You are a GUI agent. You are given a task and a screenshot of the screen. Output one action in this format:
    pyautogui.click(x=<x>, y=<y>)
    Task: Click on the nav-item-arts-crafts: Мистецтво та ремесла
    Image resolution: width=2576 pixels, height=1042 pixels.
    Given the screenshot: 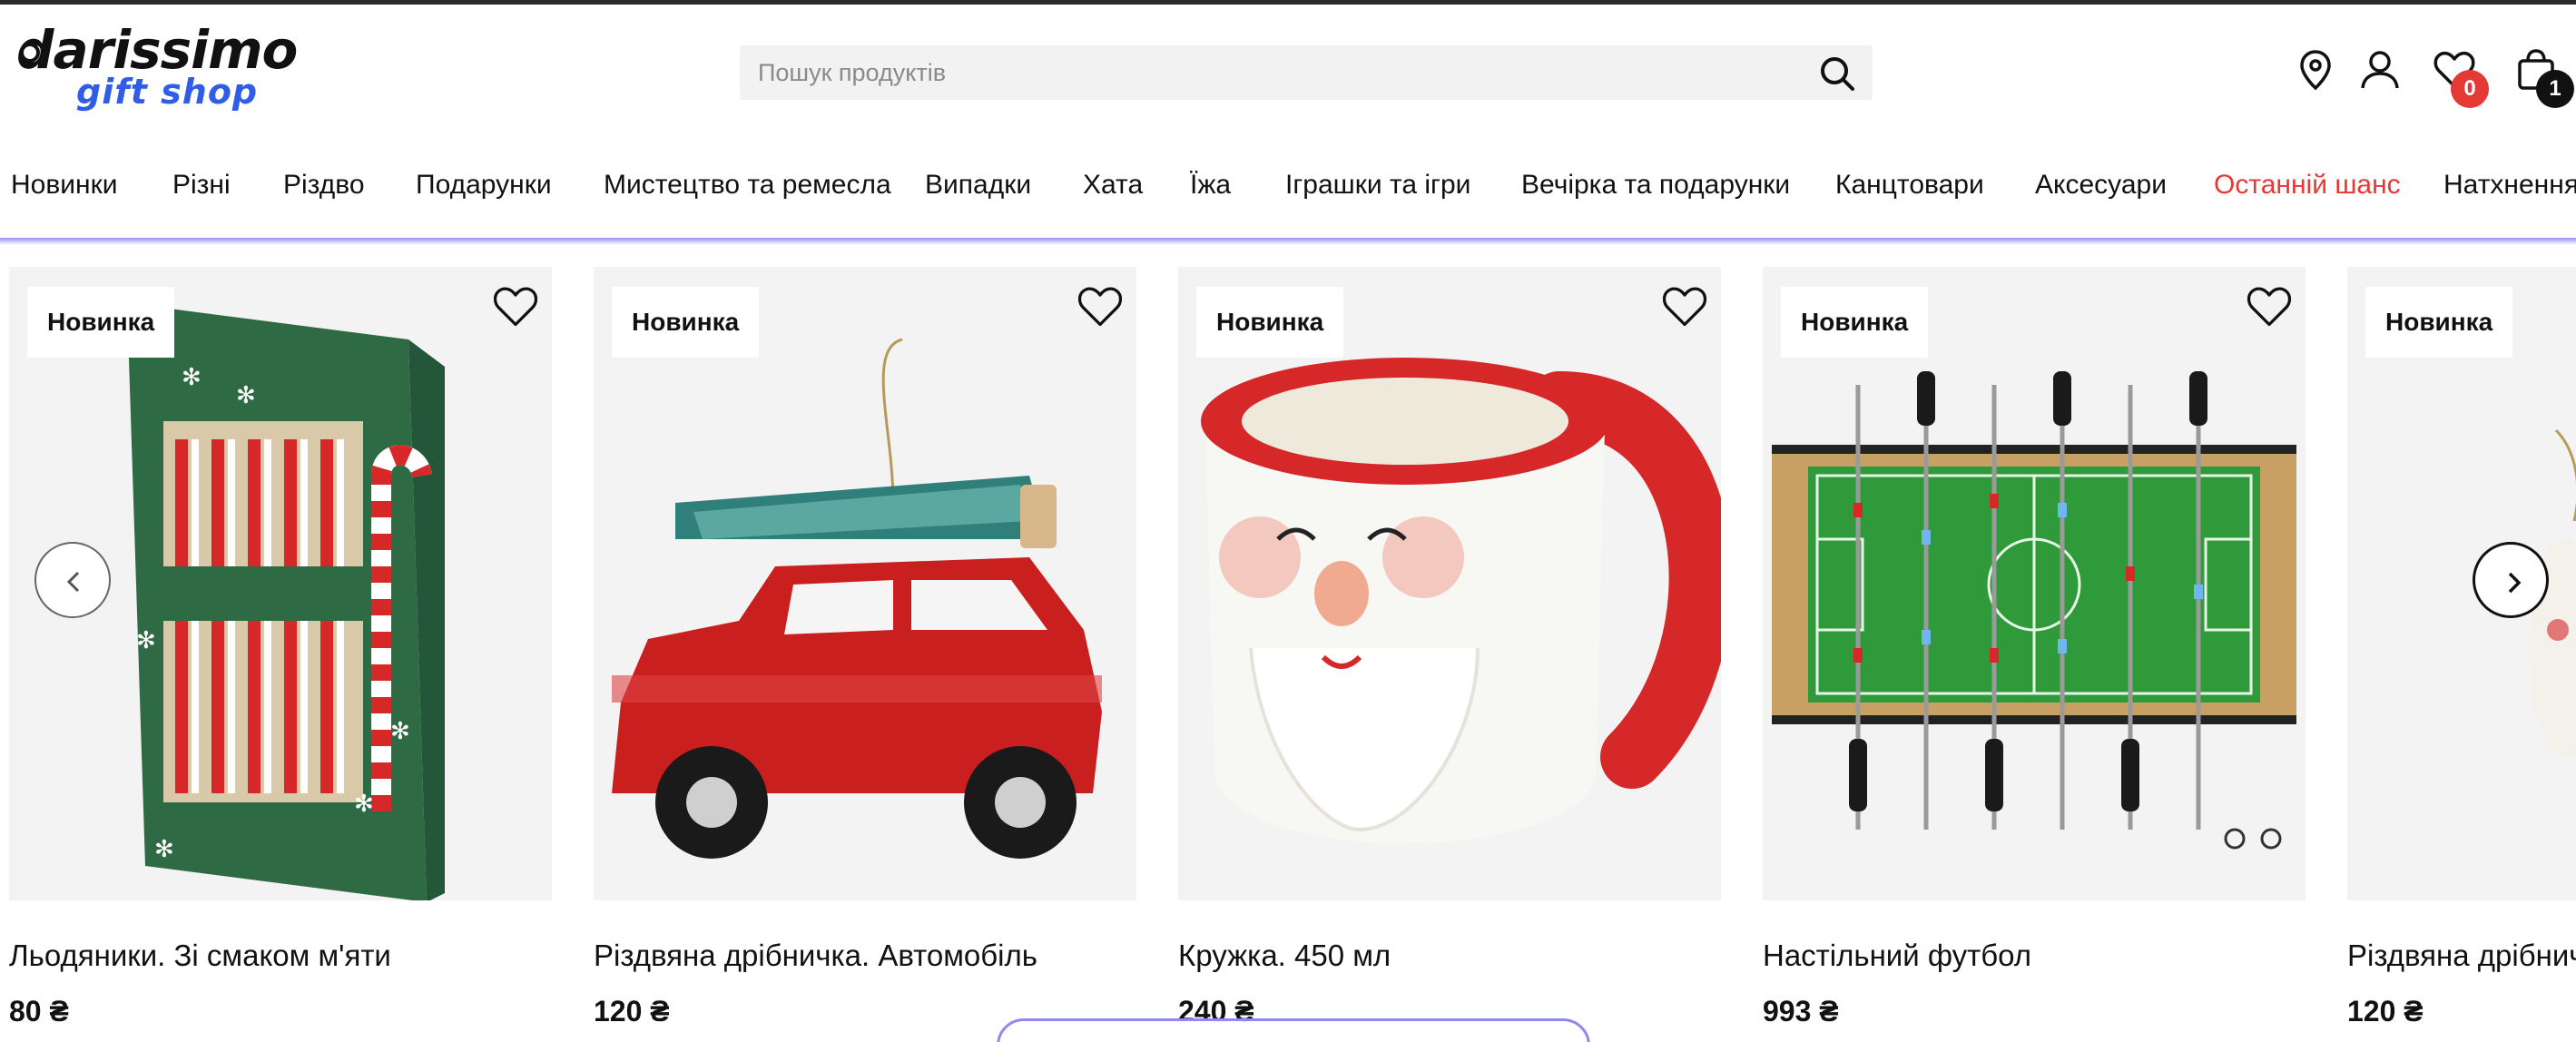 What is the action you would take?
    pyautogui.click(x=747, y=185)
    